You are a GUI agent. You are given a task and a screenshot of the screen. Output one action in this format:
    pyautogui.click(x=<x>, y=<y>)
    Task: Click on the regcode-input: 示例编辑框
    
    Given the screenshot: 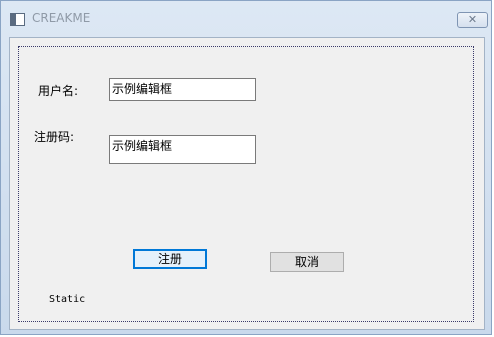 What is the action you would take?
    pyautogui.click(x=182, y=149)
    